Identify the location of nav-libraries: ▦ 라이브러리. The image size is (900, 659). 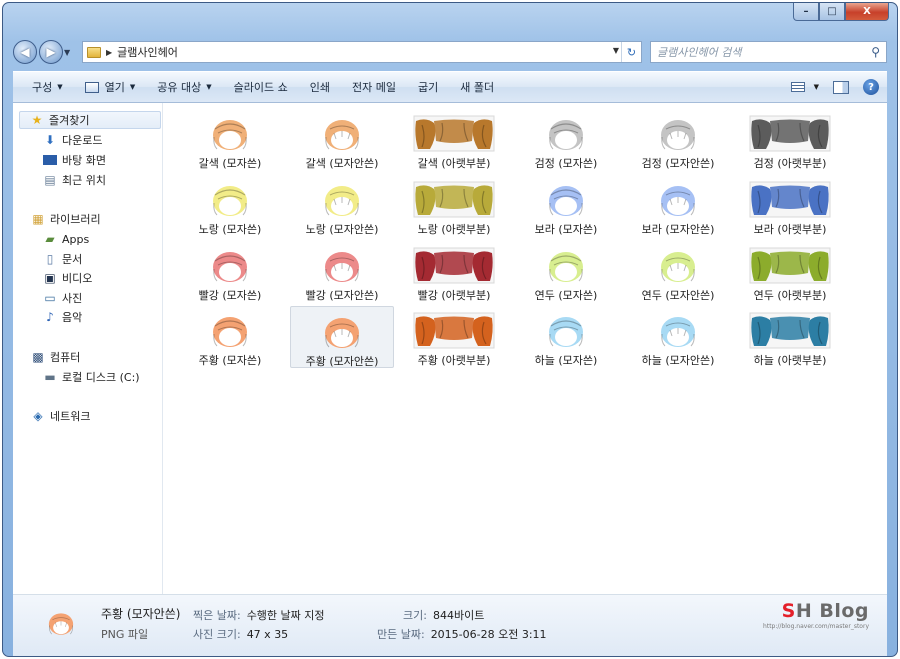
(66, 219).